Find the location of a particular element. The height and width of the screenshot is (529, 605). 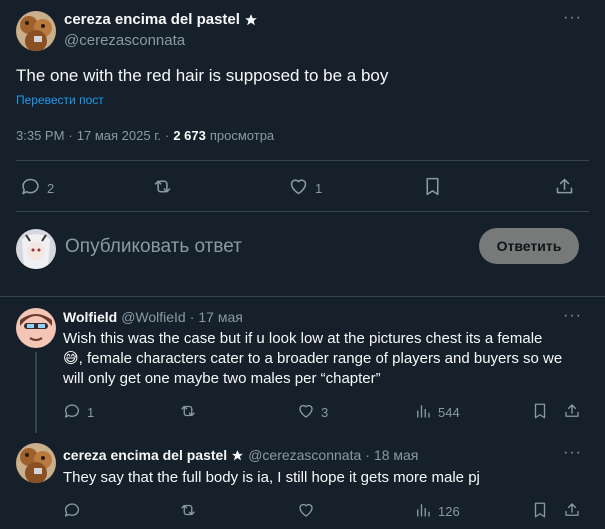

reply-header: Wolfield @WolfieId · 17 мая is located at coordinates (153, 317).